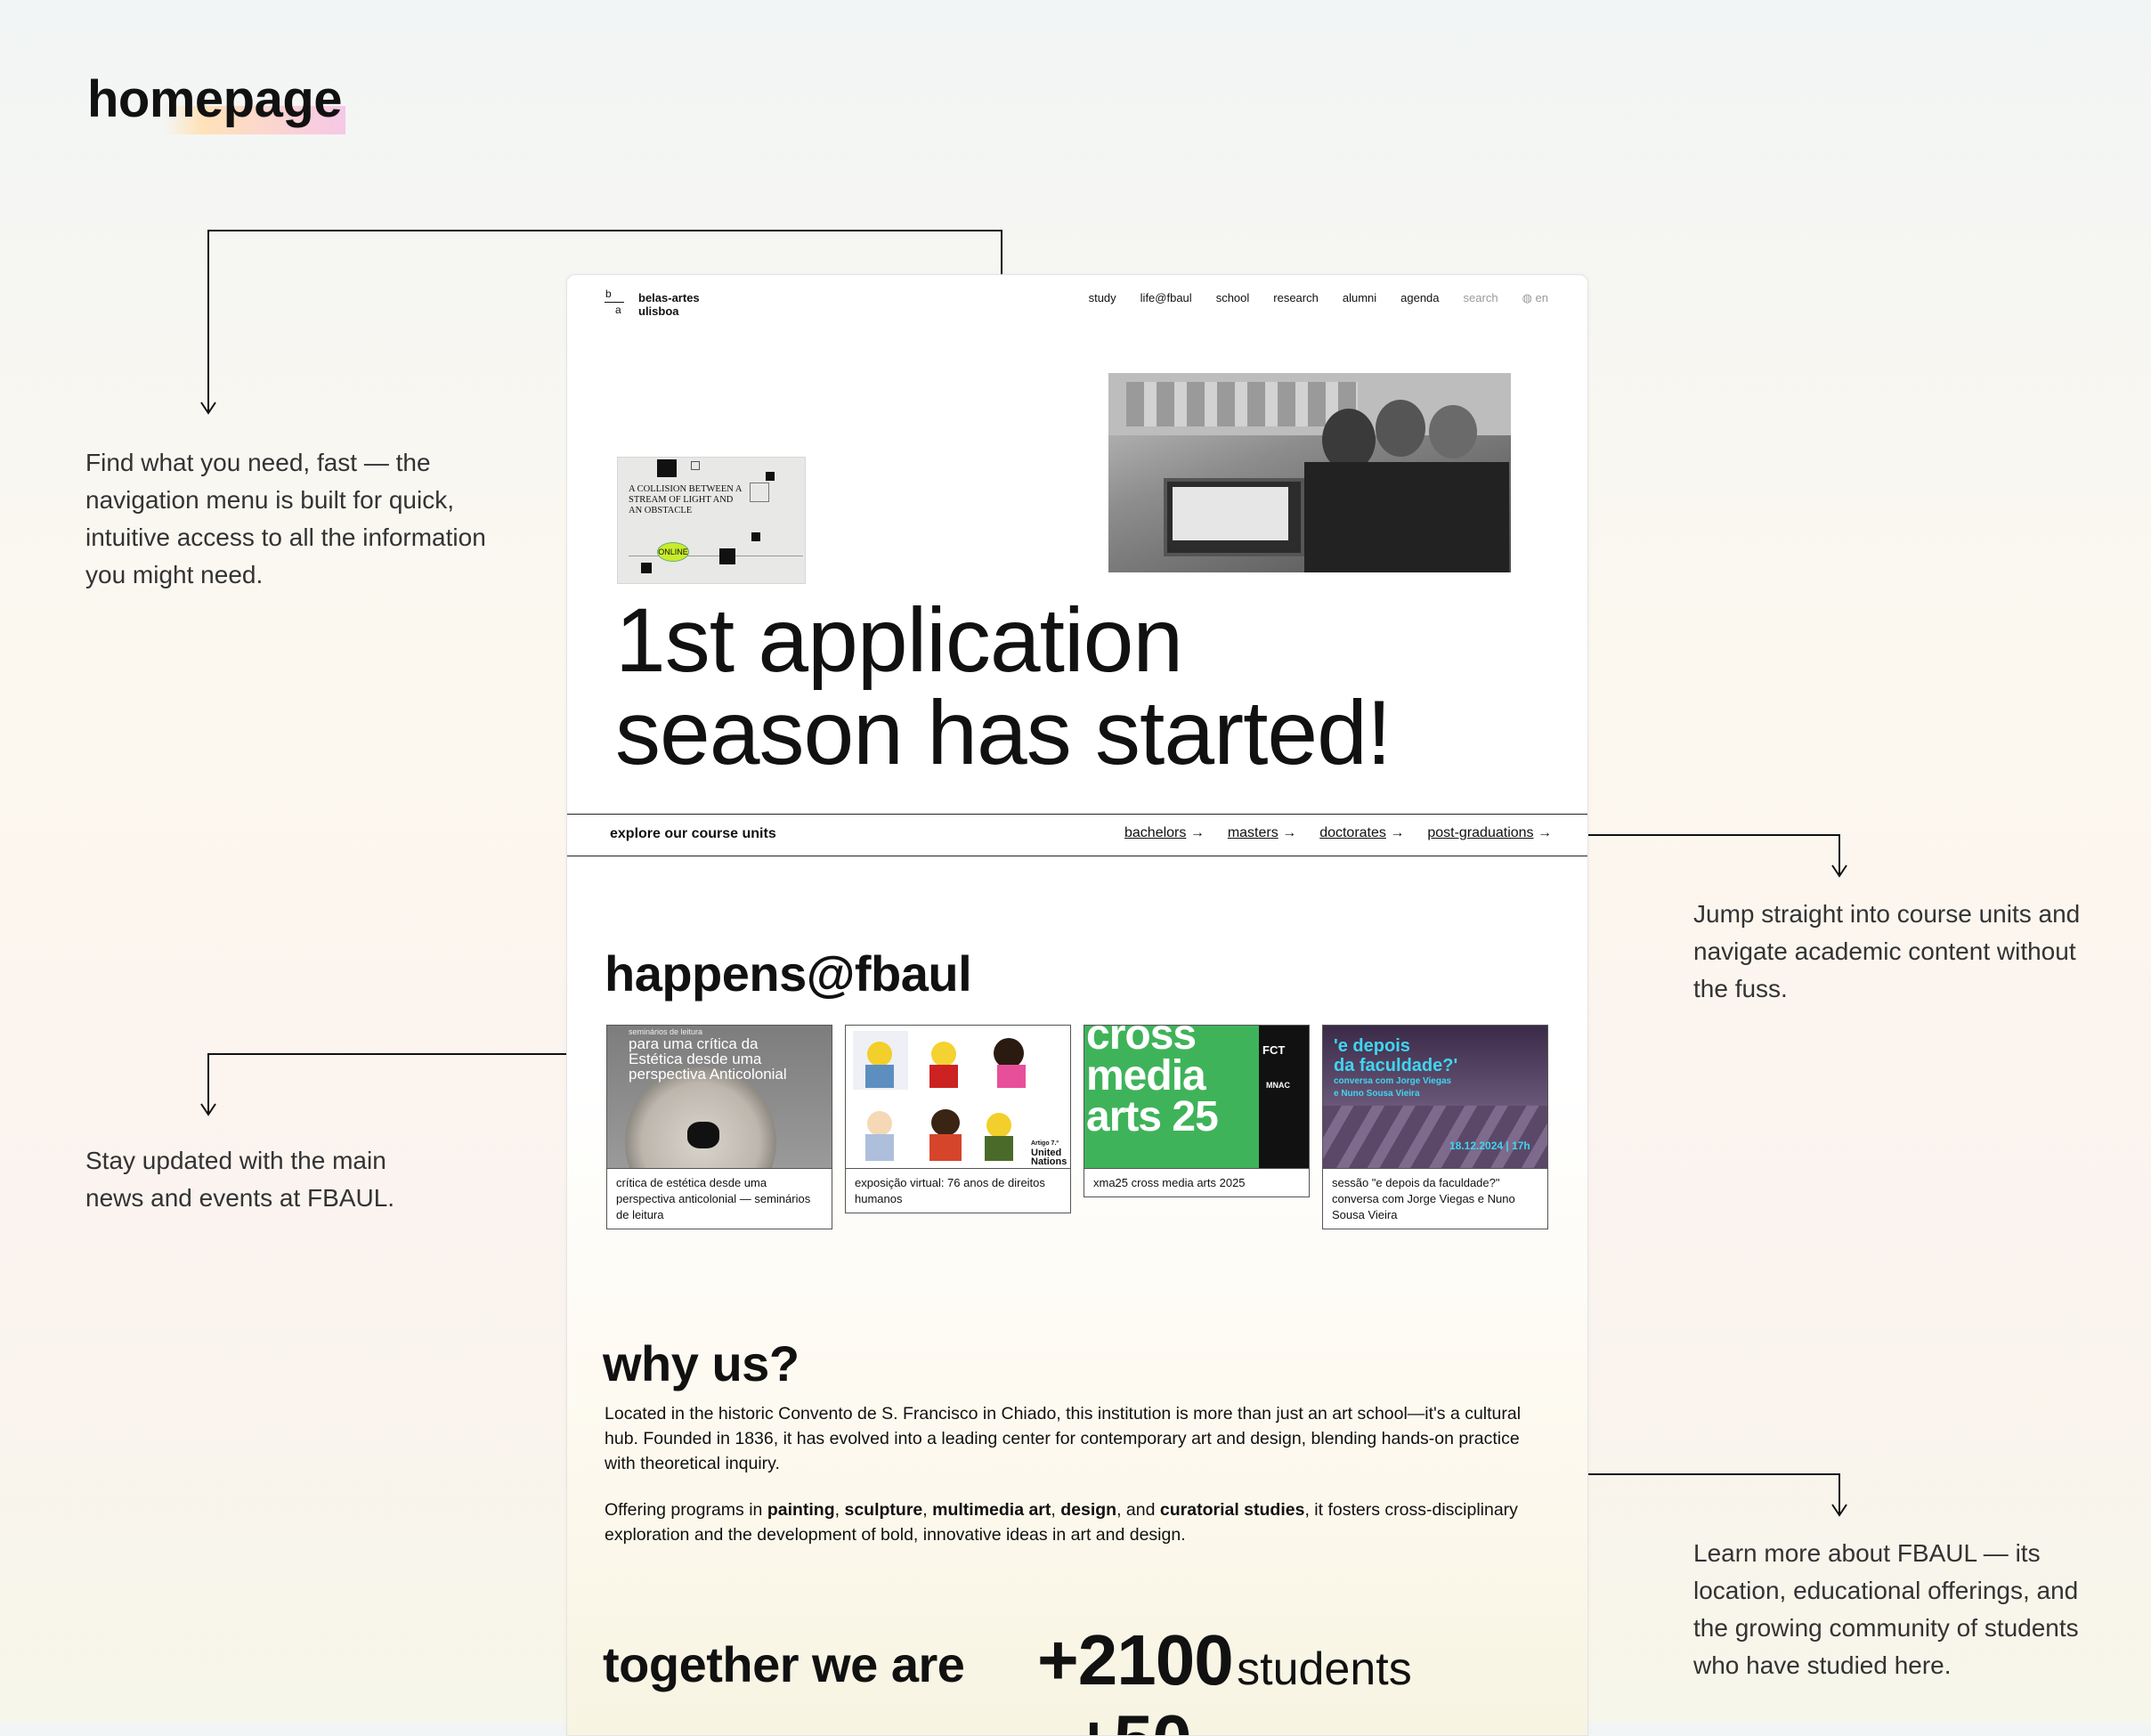 This screenshot has width=2151, height=1736. I want to click on stat-unit: students, so click(1324, 1669).